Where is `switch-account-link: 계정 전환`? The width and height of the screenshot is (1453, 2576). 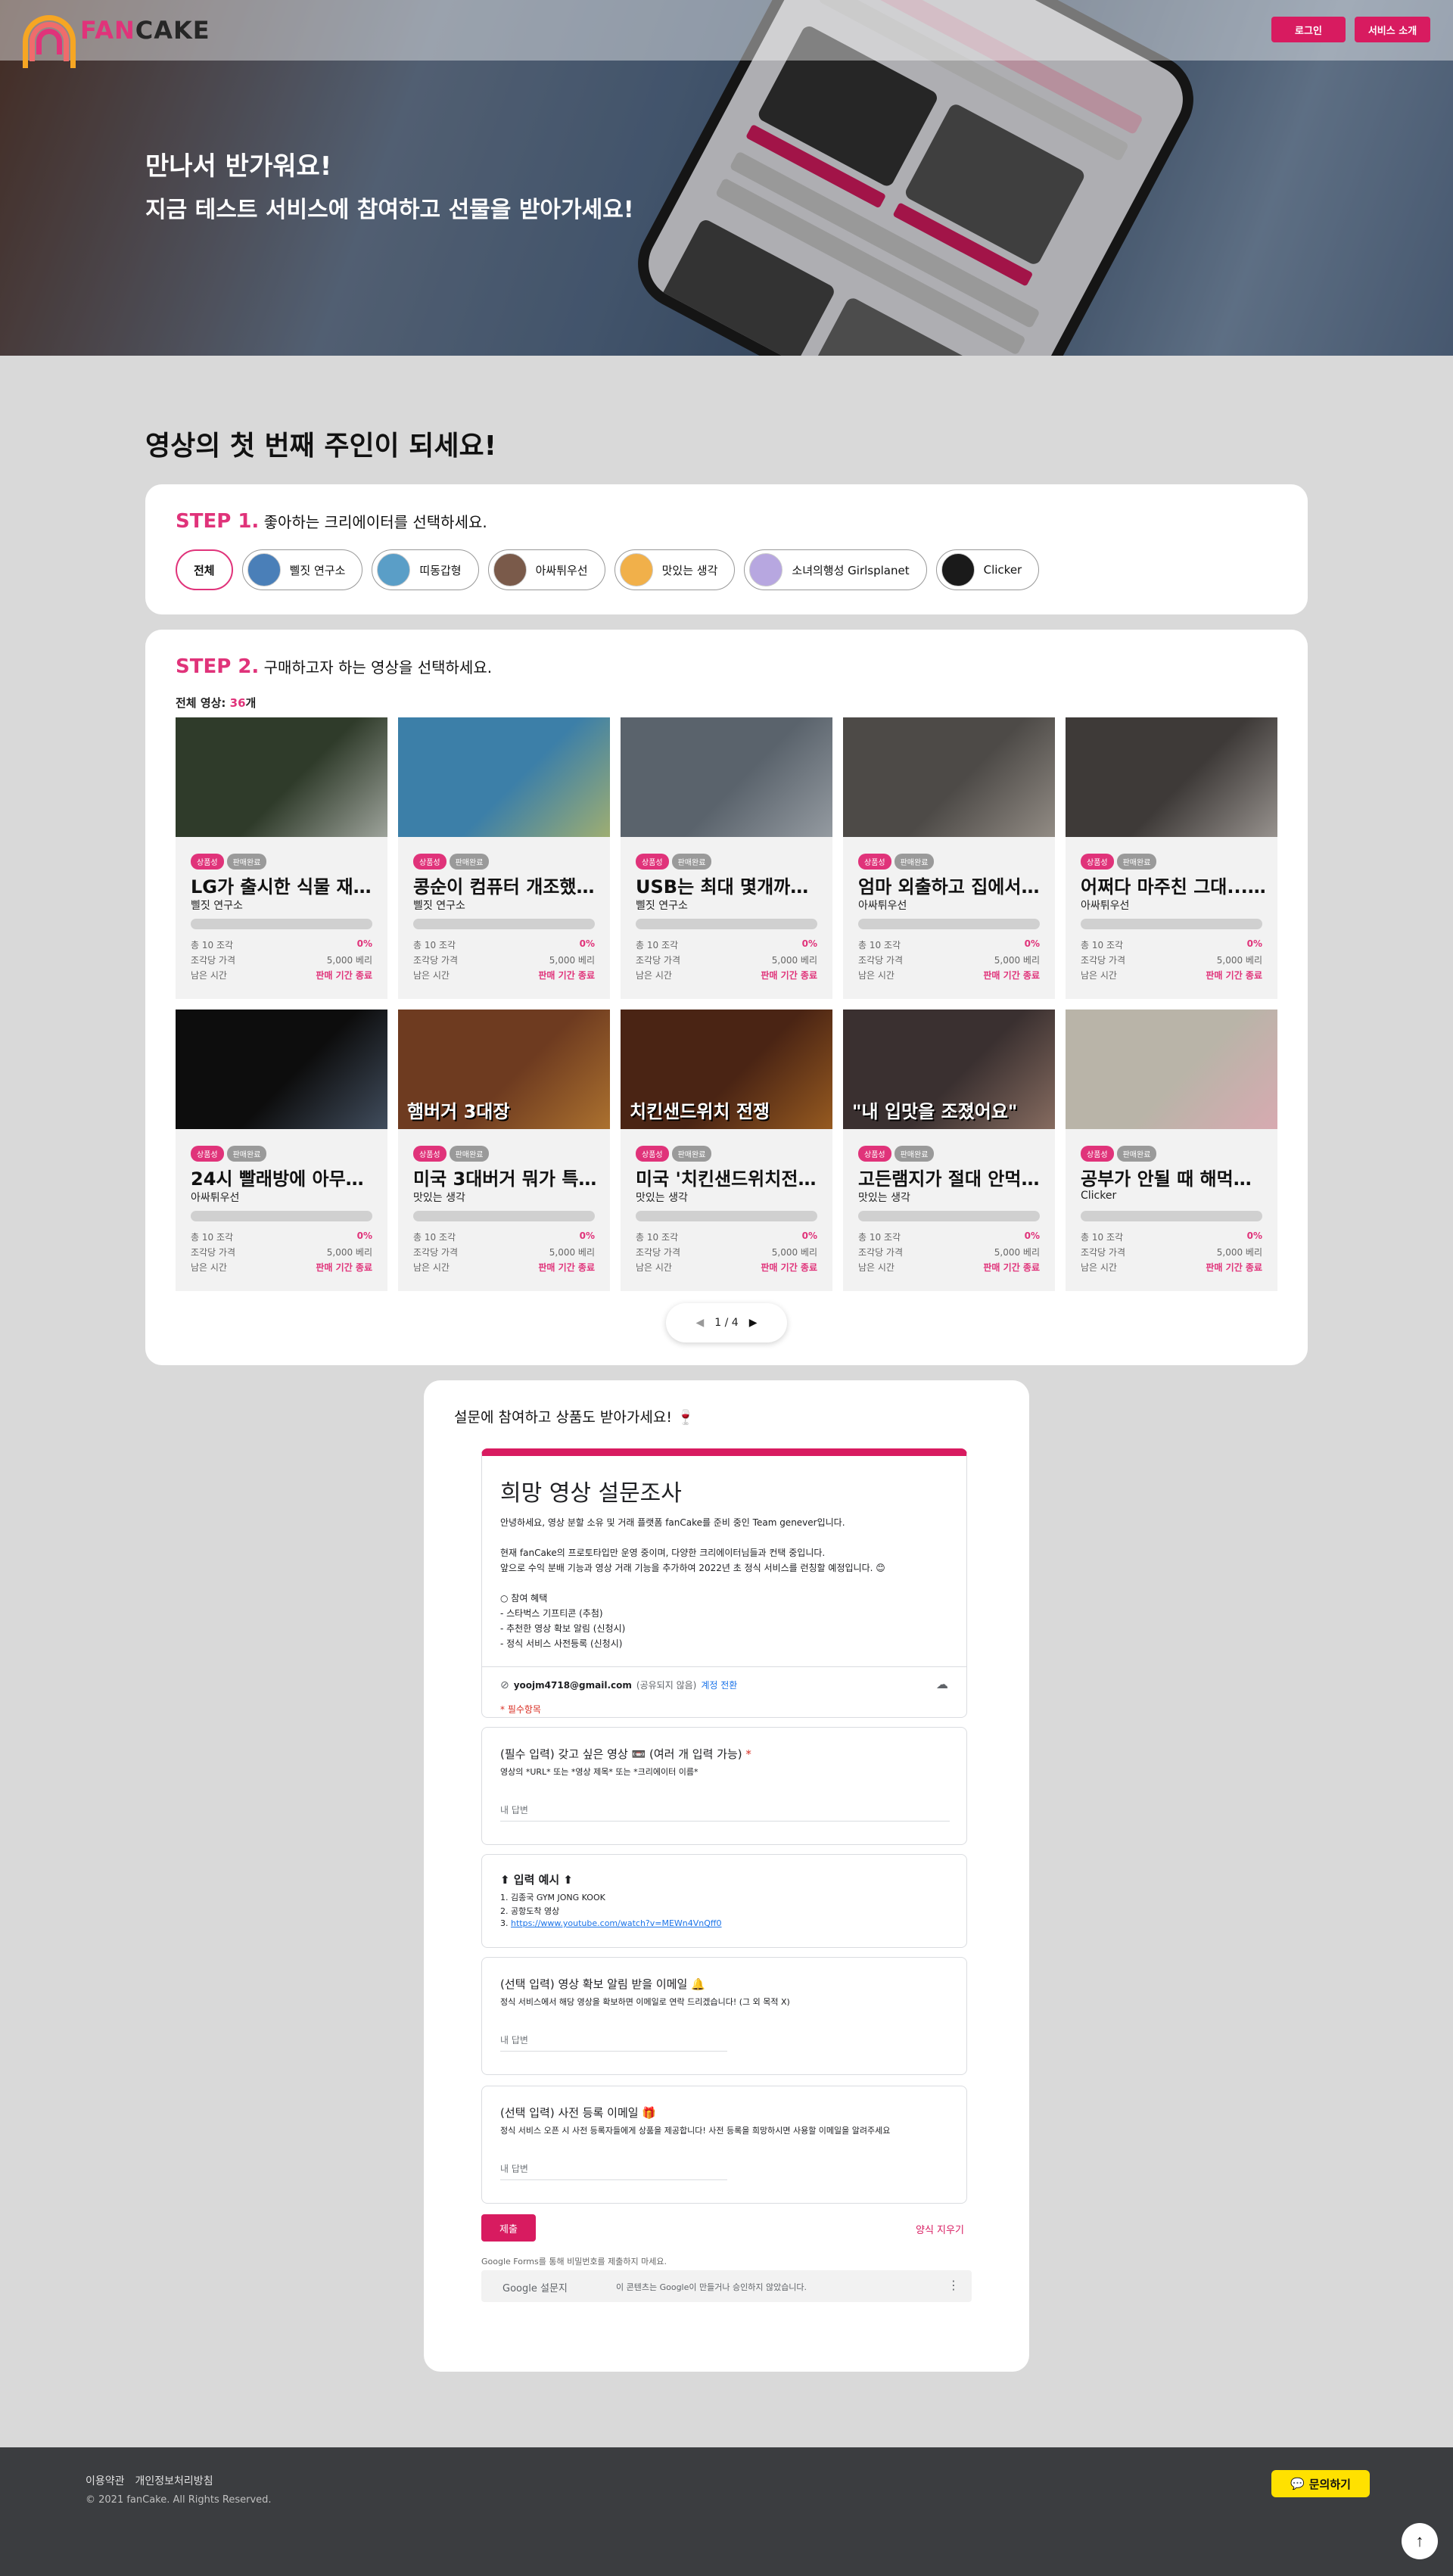 switch-account-link: 계정 전환 is located at coordinates (719, 1684).